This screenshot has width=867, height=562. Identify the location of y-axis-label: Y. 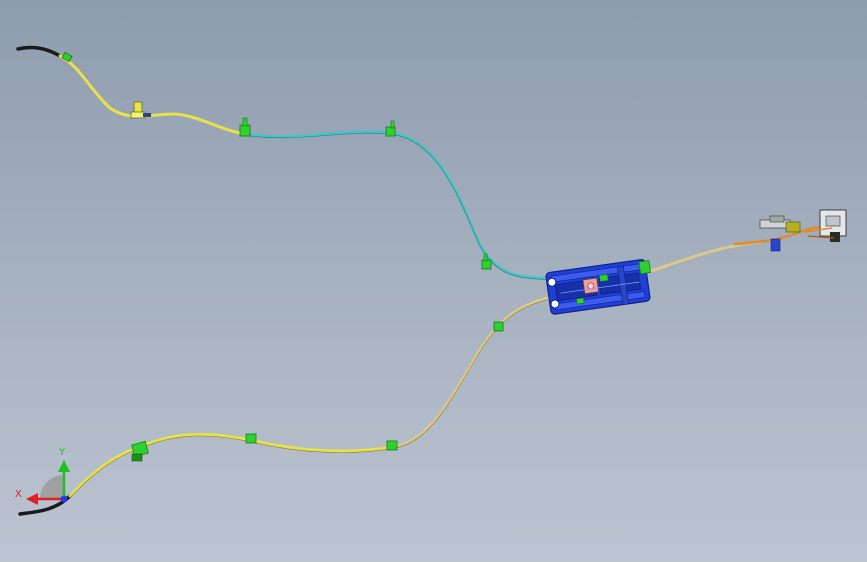
(62, 452).